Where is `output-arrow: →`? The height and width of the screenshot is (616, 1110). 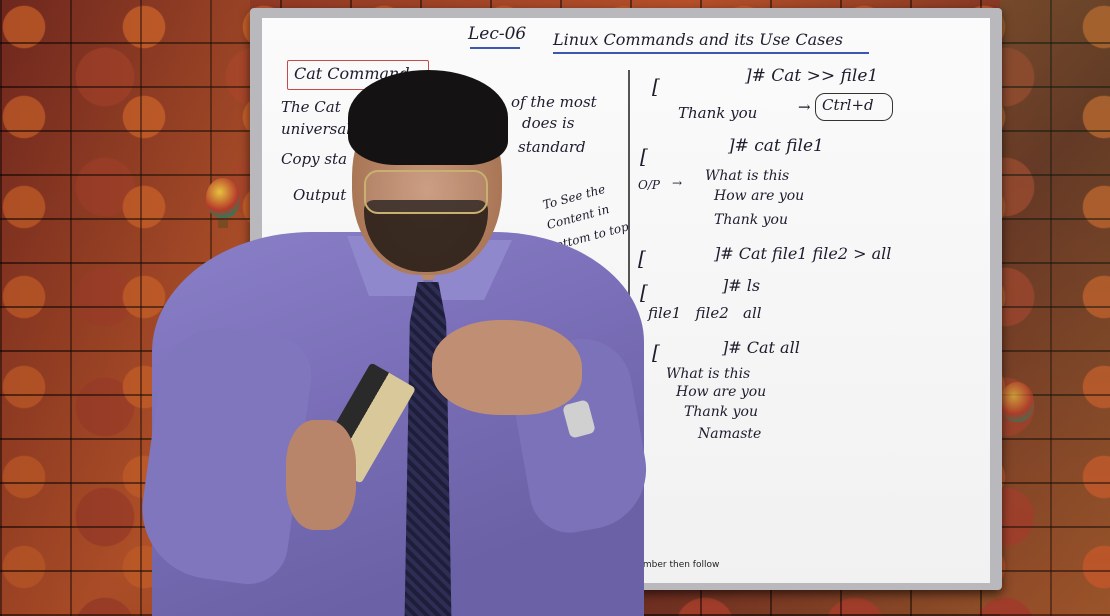
output-arrow: → is located at coordinates (677, 183).